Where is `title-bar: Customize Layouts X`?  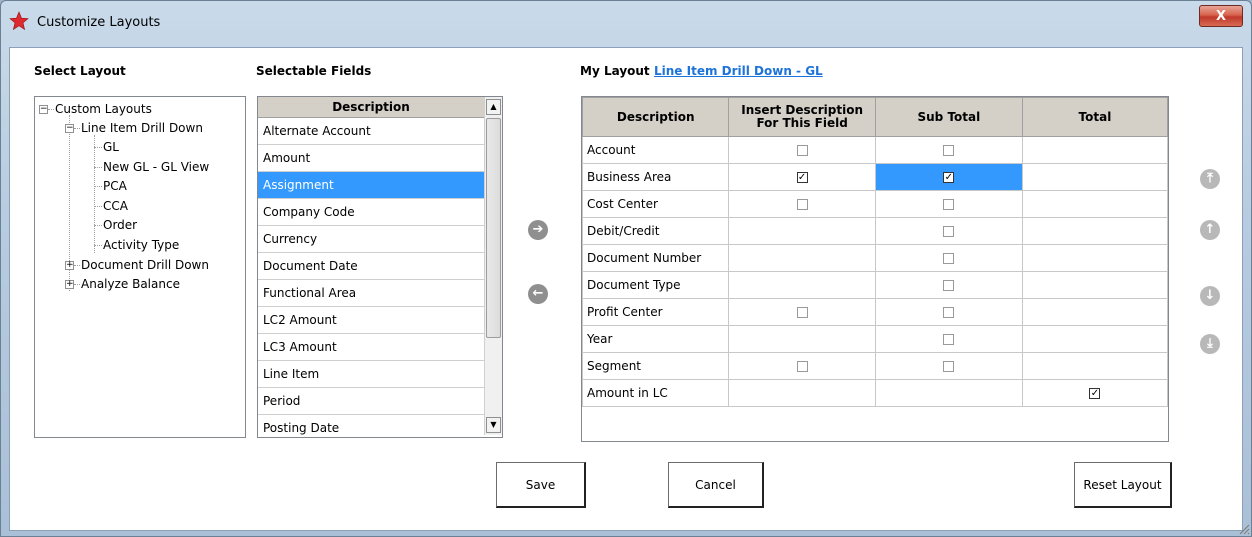
title-bar: Customize Layouts X is located at coordinates (626, 24).